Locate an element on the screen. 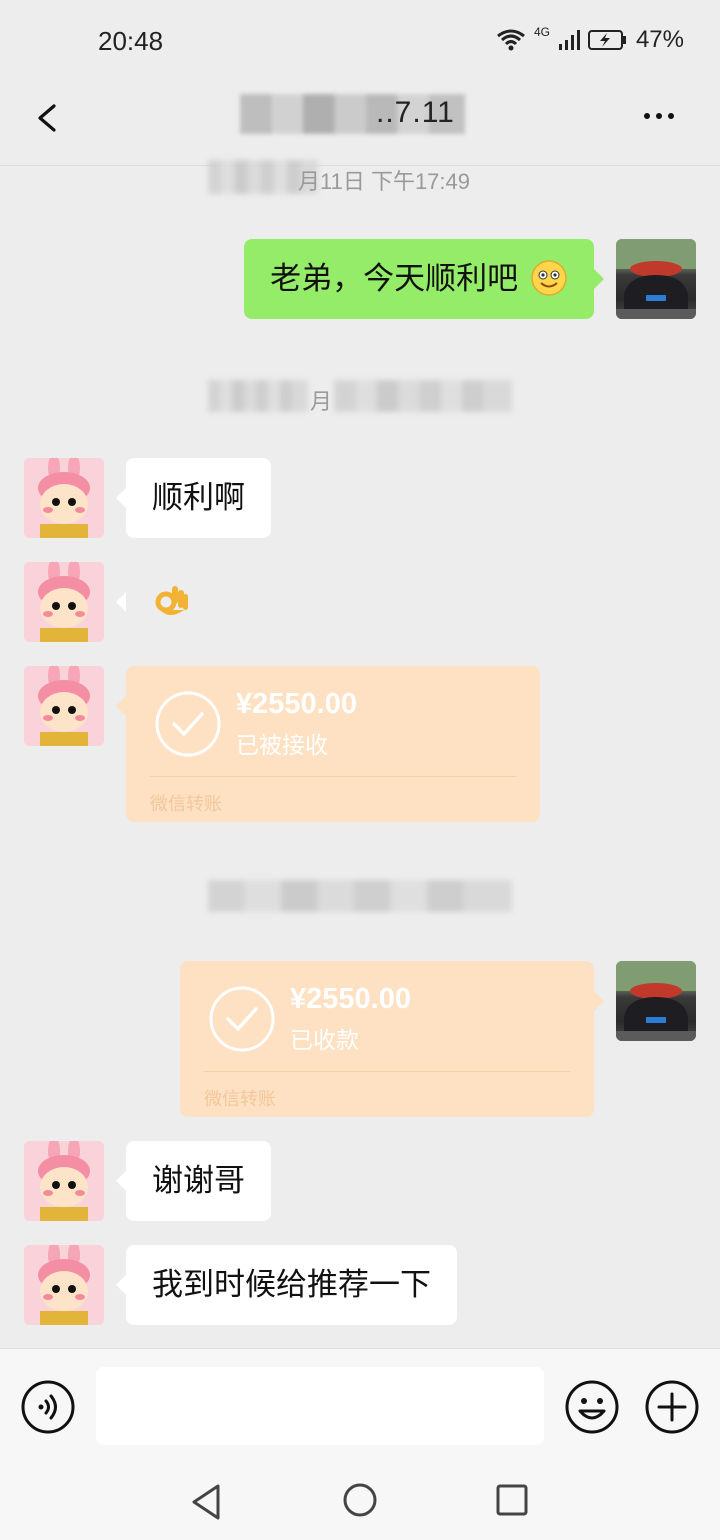  chat-input-bar is located at coordinates (360, 1404).